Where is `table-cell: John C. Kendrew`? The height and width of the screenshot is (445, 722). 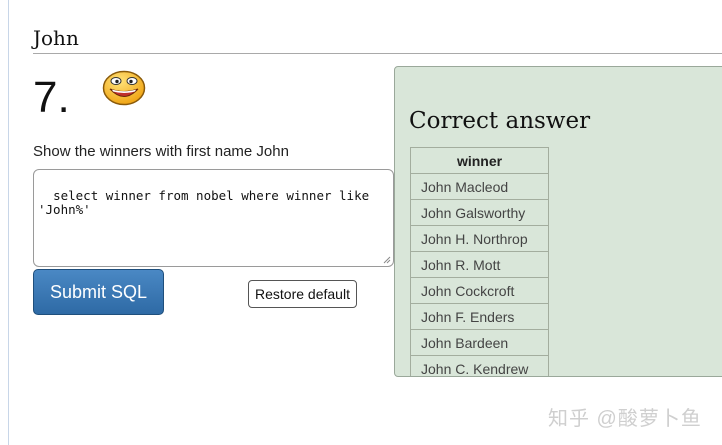
table-cell: John C. Kendrew is located at coordinates (479, 365).